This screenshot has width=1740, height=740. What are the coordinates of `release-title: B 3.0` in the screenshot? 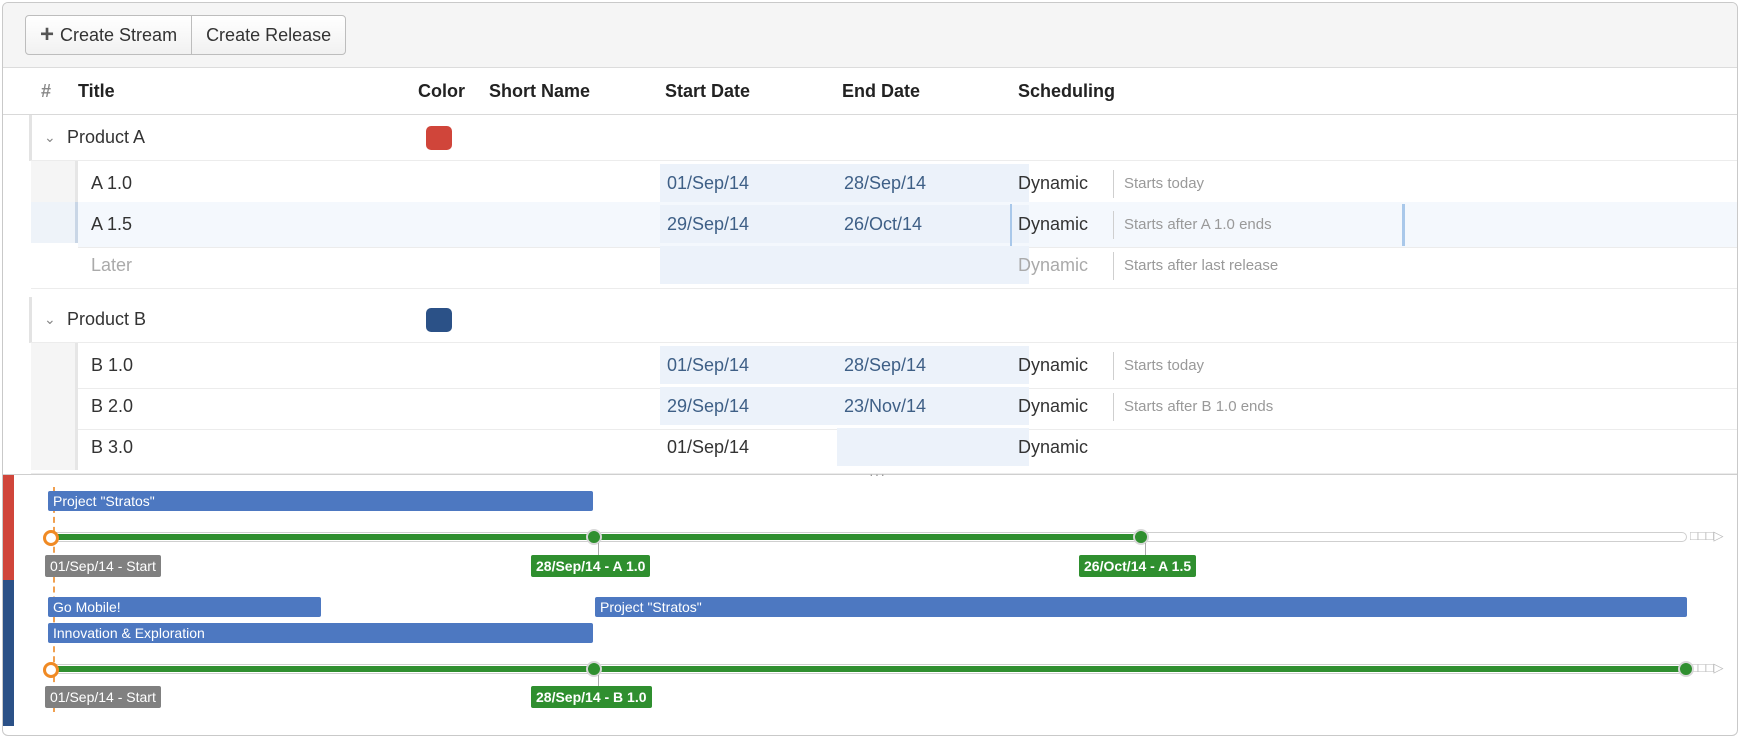 It's located at (112, 447).